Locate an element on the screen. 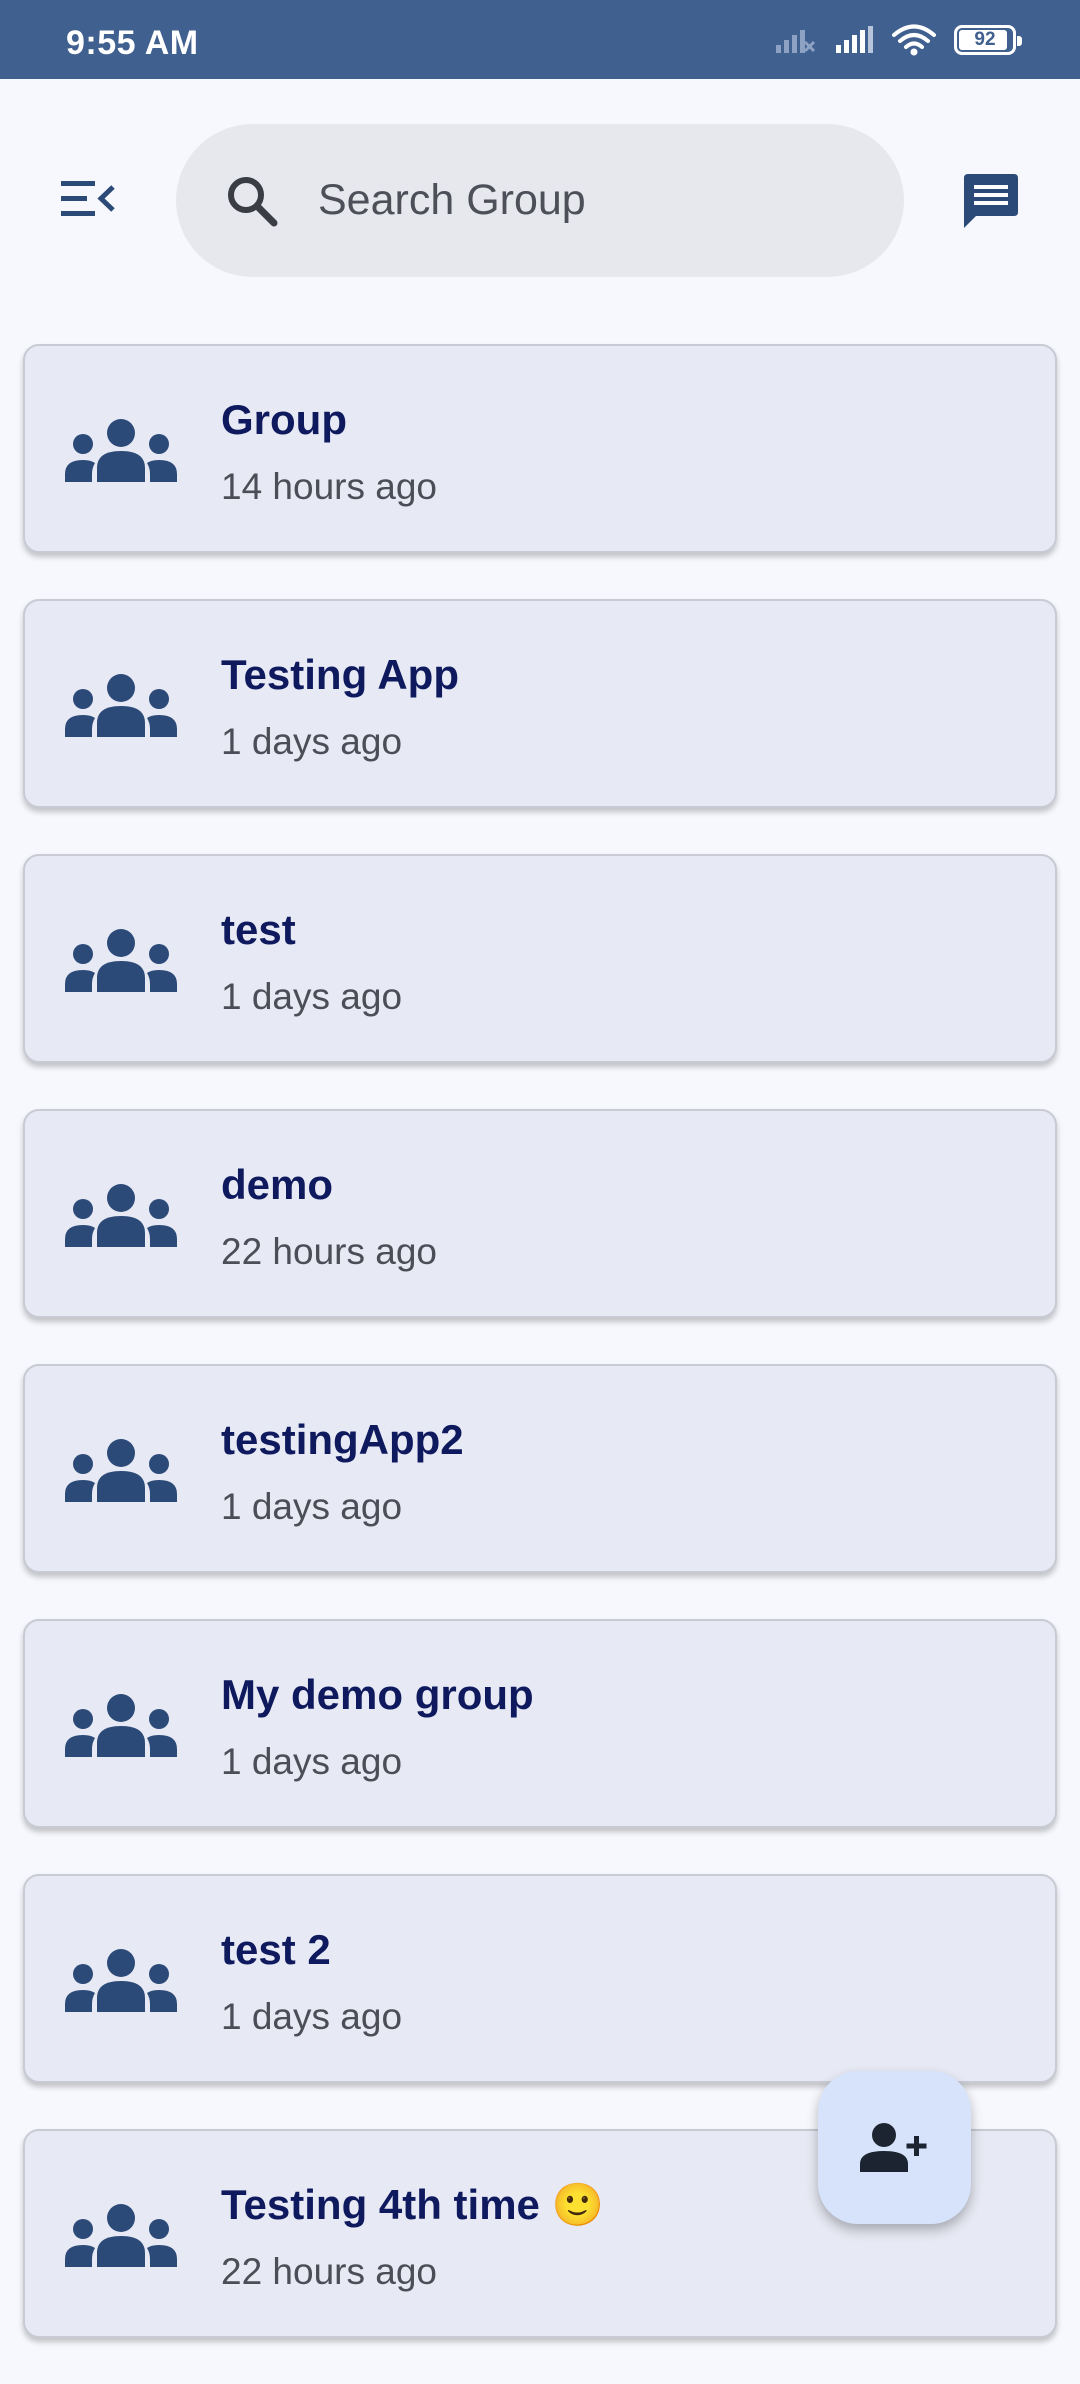  add-group-fab is located at coordinates (894, 2147).